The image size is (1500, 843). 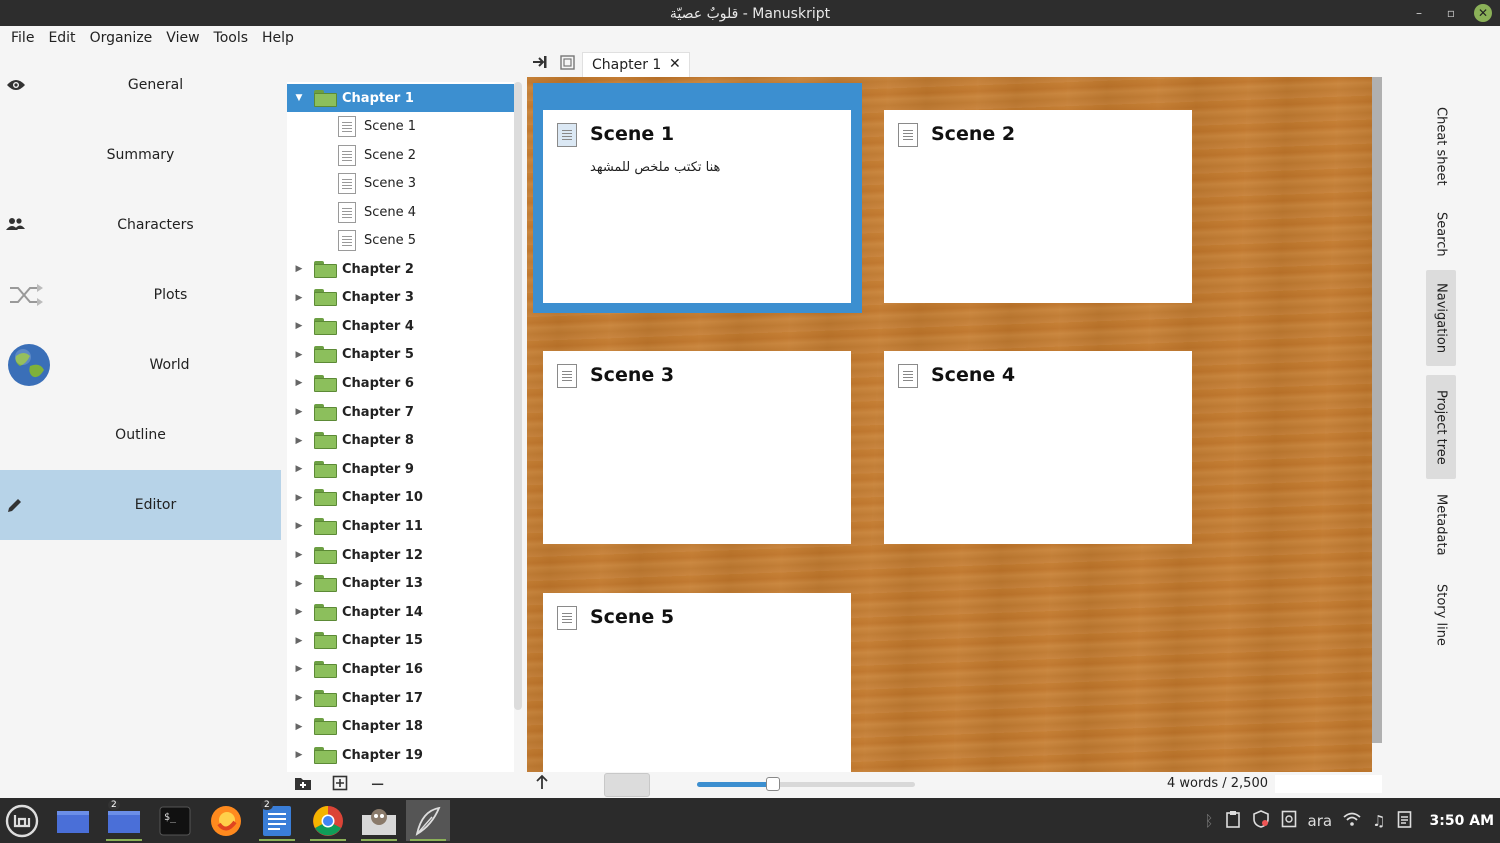 What do you see at coordinates (400, 98) in the screenshot?
I see `tree-item-chapter-1: ▼ Chapter 1` at bounding box center [400, 98].